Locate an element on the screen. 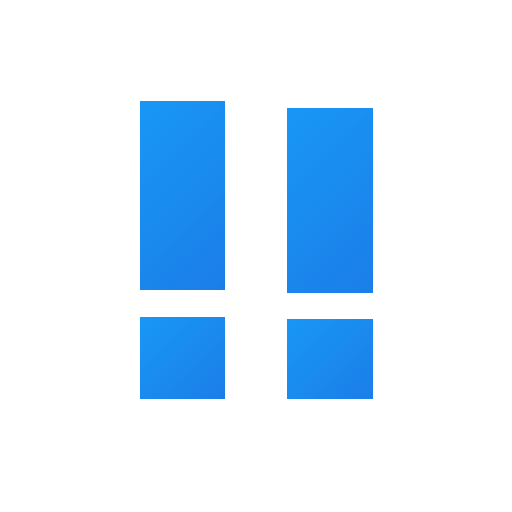 The image size is (512, 512). right-exclamation-dot is located at coordinates (330, 359).